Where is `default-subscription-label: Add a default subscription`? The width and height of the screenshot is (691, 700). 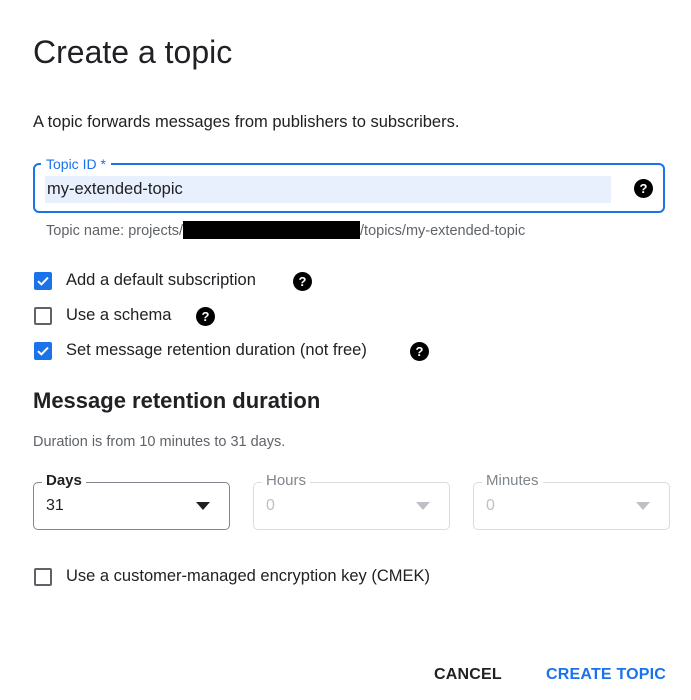
default-subscription-label: Add a default subscription is located at coordinates (161, 280).